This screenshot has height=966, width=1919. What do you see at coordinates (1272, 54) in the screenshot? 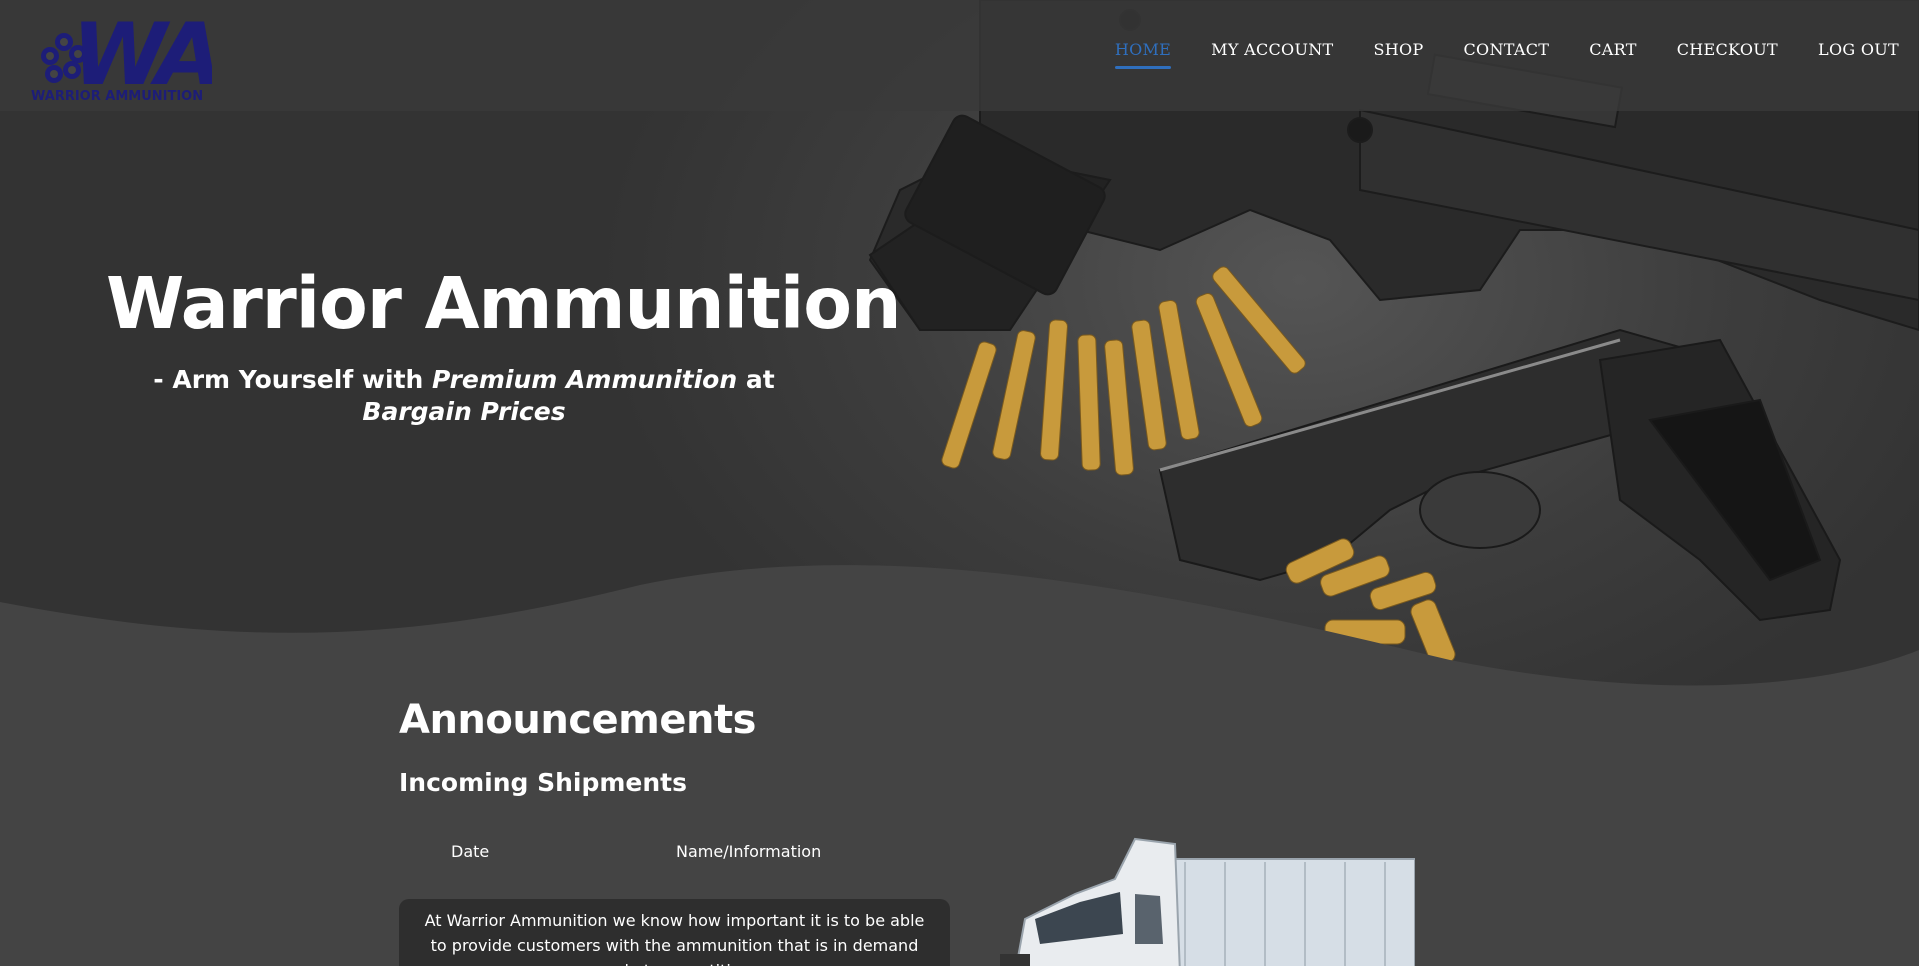
I see `nav-my-account: MY ACCOUNT` at bounding box center [1272, 54].